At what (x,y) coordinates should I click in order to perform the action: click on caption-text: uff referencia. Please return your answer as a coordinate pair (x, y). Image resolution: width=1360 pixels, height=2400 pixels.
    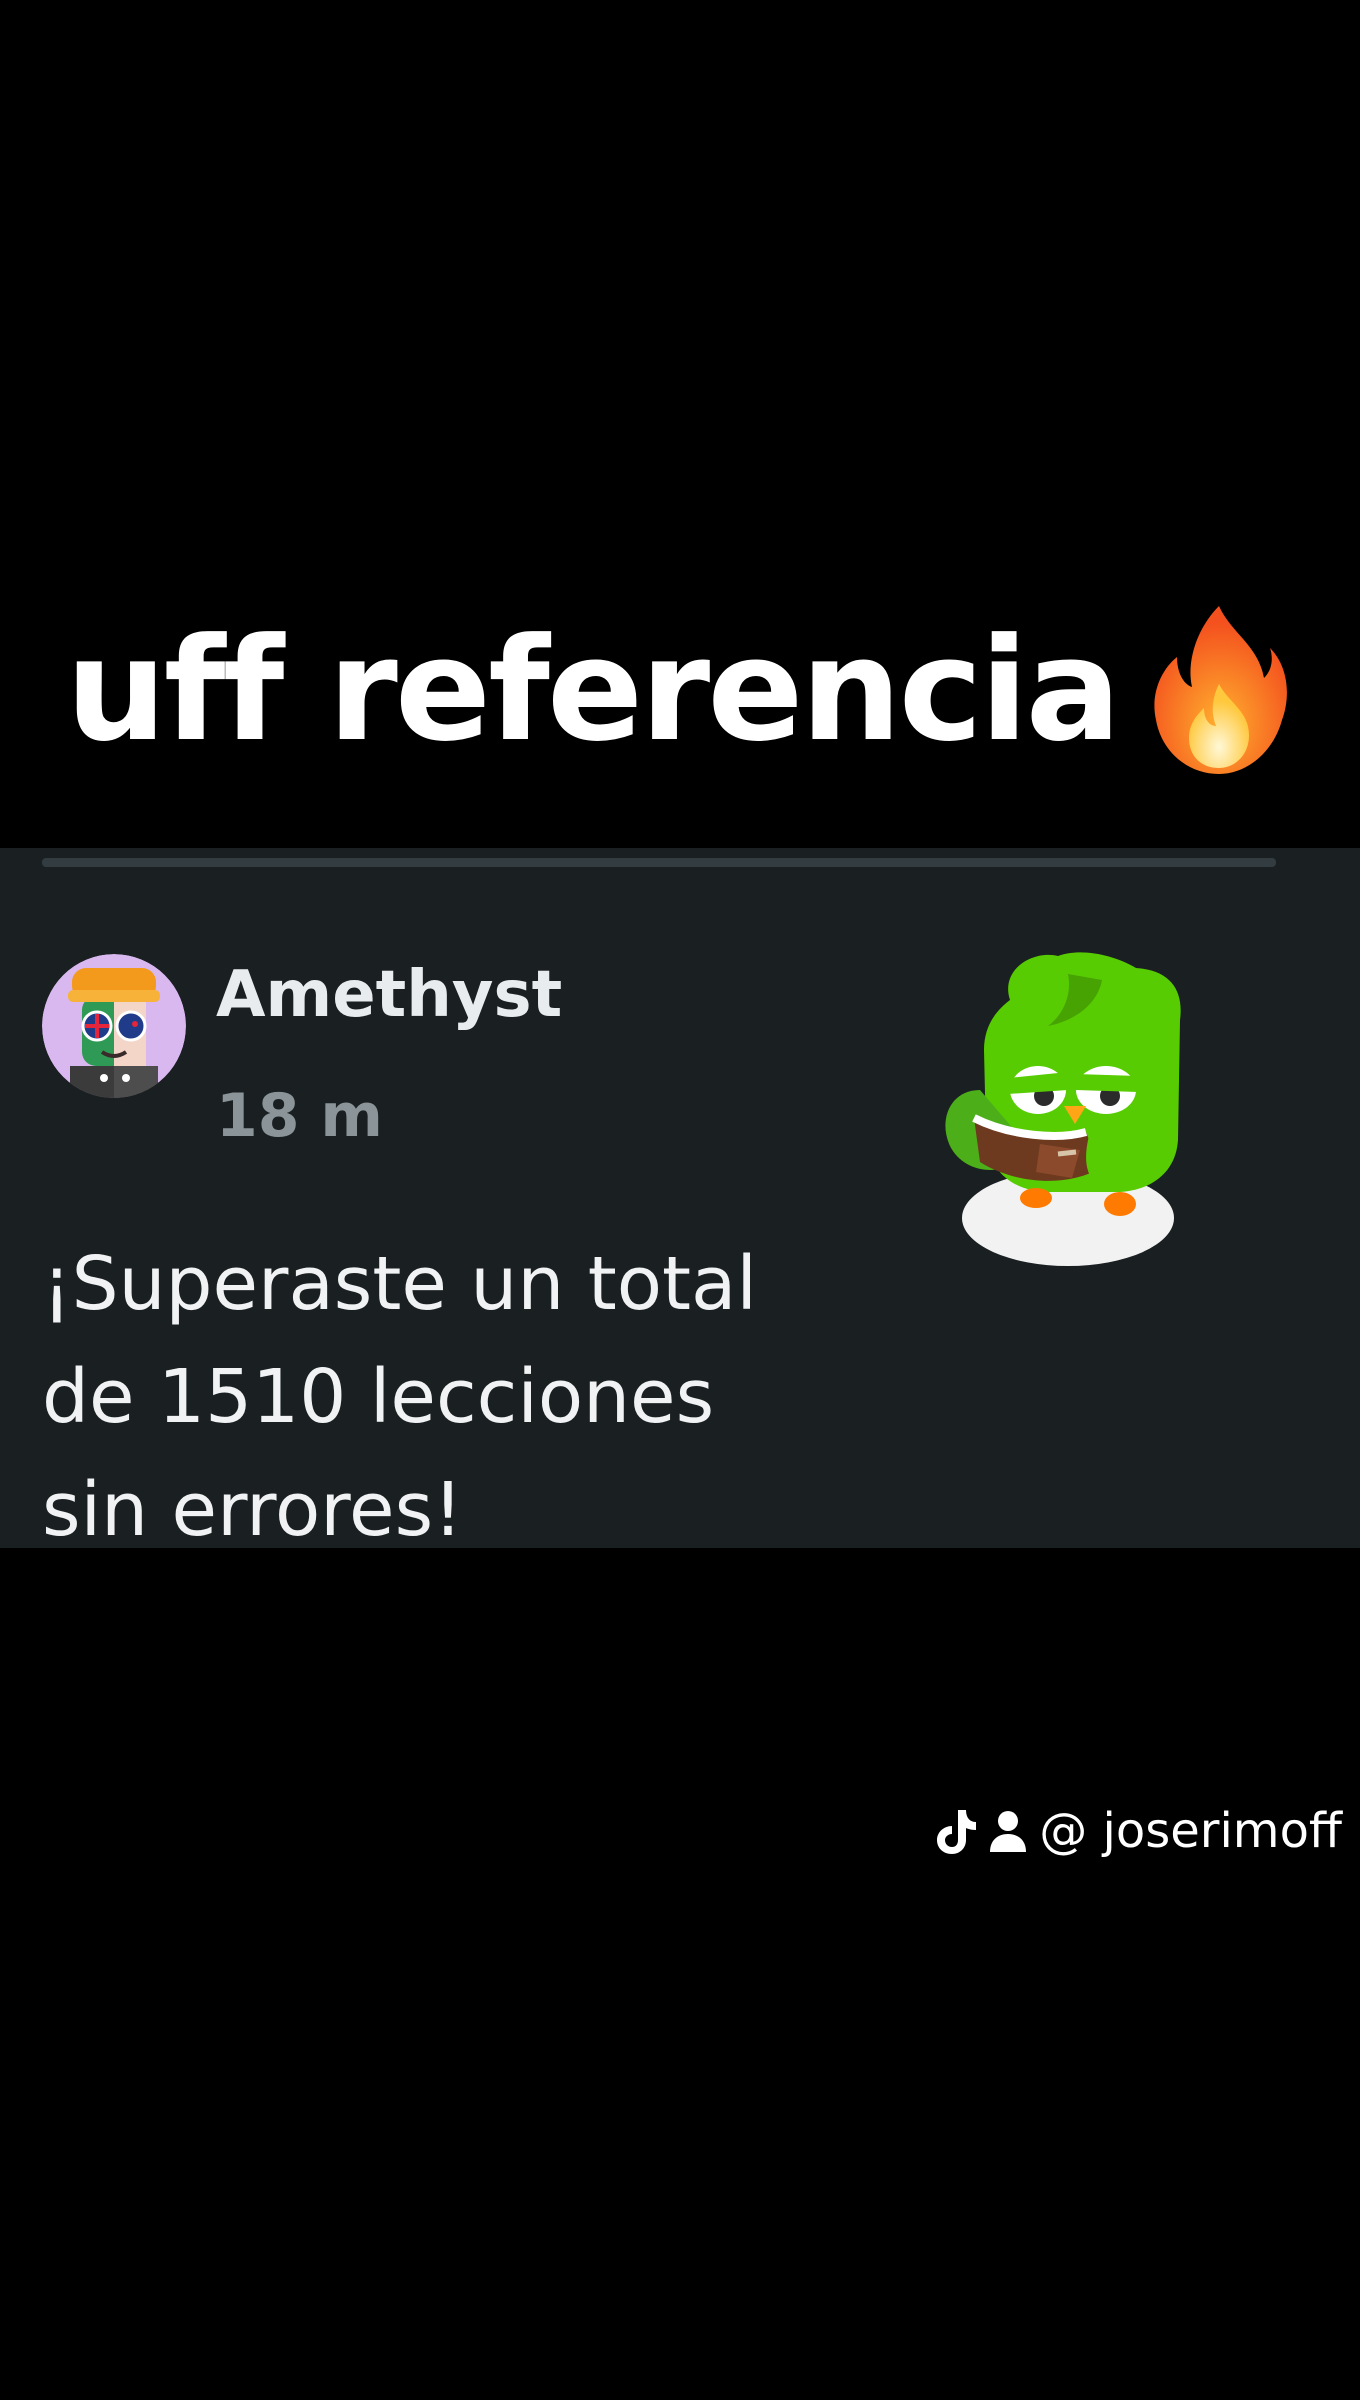
    Looking at the image, I should click on (593, 690).